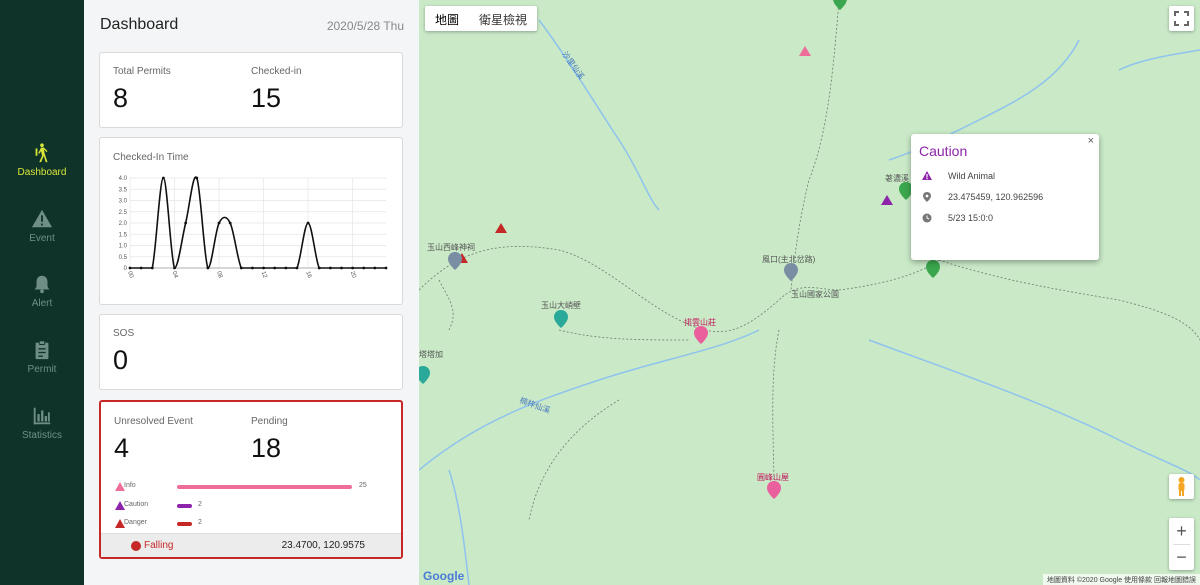  What do you see at coordinates (121, 360) in the screenshot?
I see `sos-value: 0` at bounding box center [121, 360].